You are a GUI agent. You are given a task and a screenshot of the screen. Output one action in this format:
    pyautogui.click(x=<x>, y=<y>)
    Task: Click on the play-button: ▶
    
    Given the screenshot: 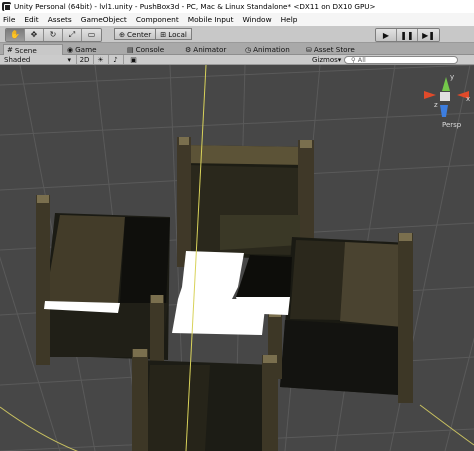 What is the action you would take?
    pyautogui.click(x=386, y=35)
    